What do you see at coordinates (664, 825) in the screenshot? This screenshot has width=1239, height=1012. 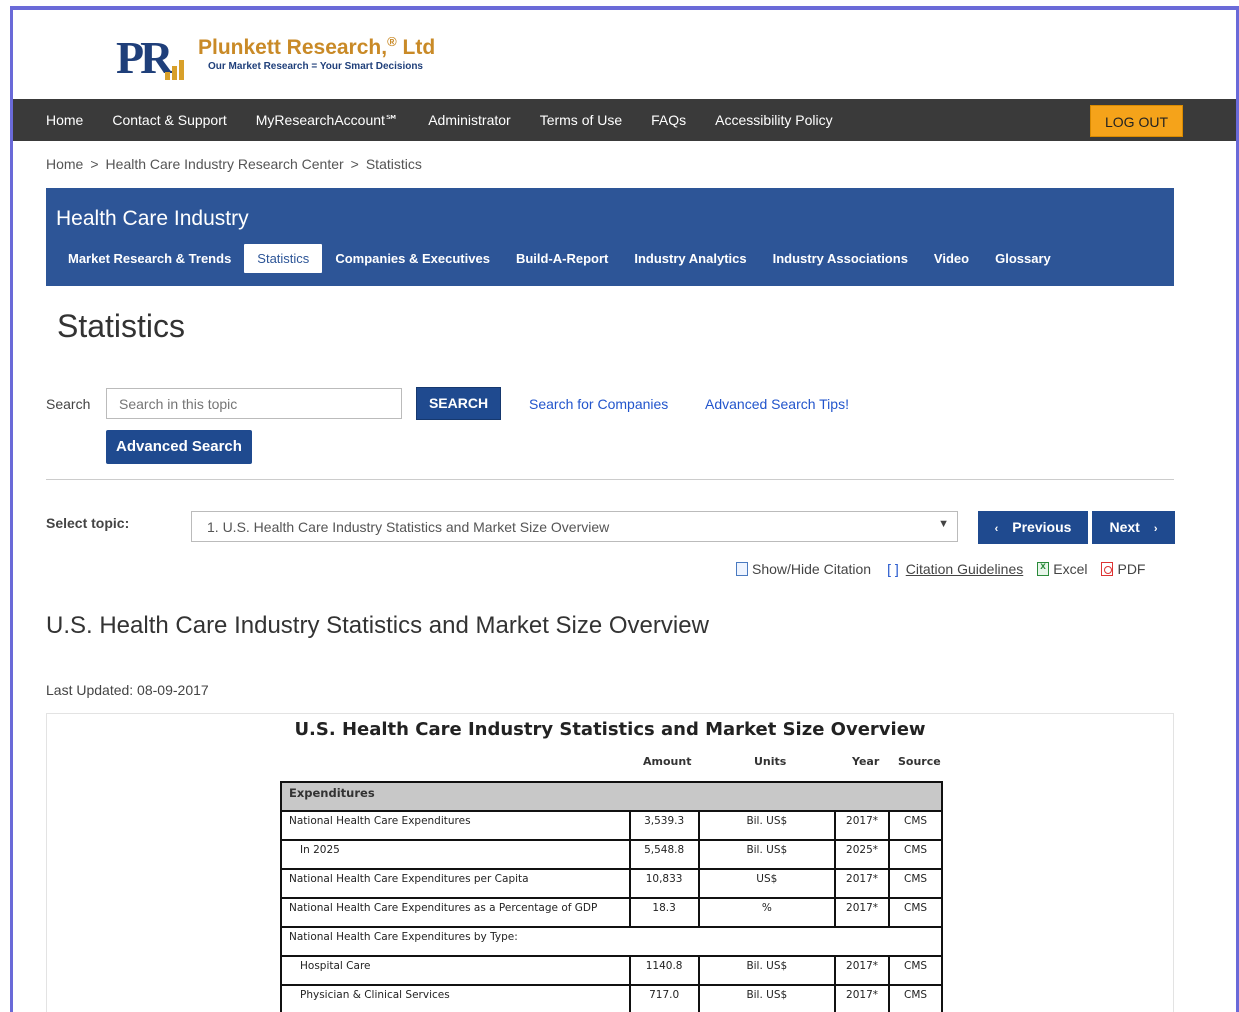 I see `amount-cell: 3,539.3` at bounding box center [664, 825].